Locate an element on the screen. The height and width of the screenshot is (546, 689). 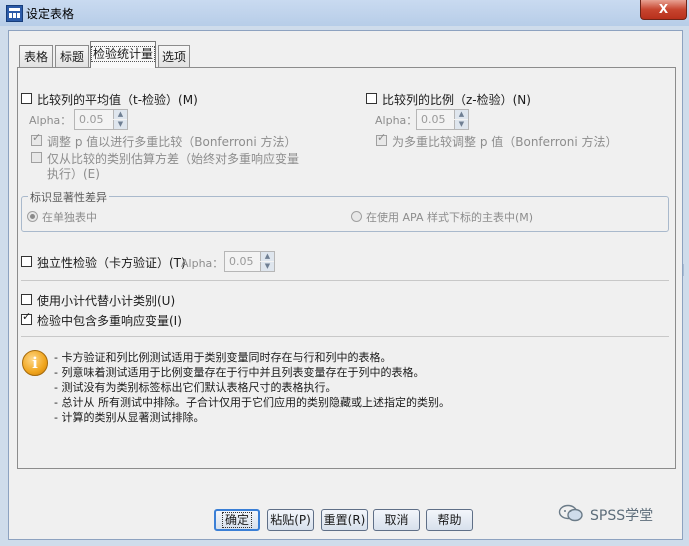
help-button: 帮助 is located at coordinates (449, 520).